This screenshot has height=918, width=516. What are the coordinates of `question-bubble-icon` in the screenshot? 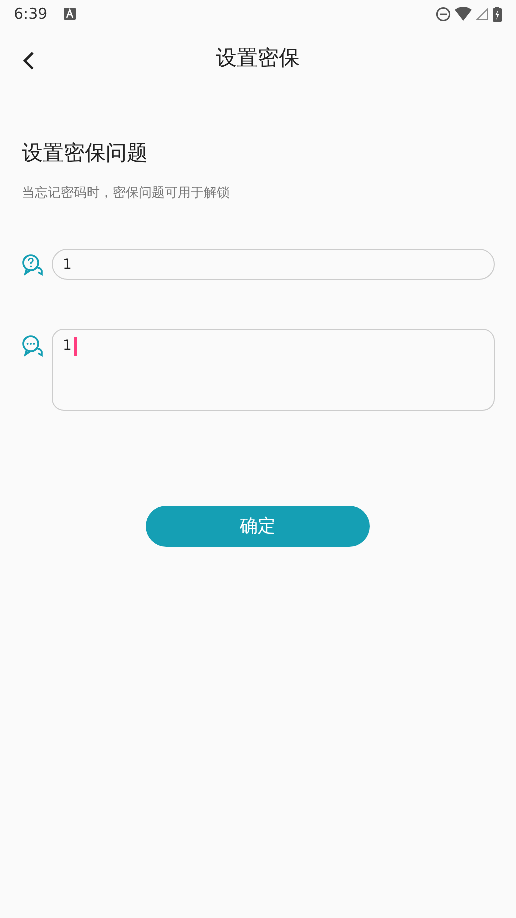 It's located at (33, 265).